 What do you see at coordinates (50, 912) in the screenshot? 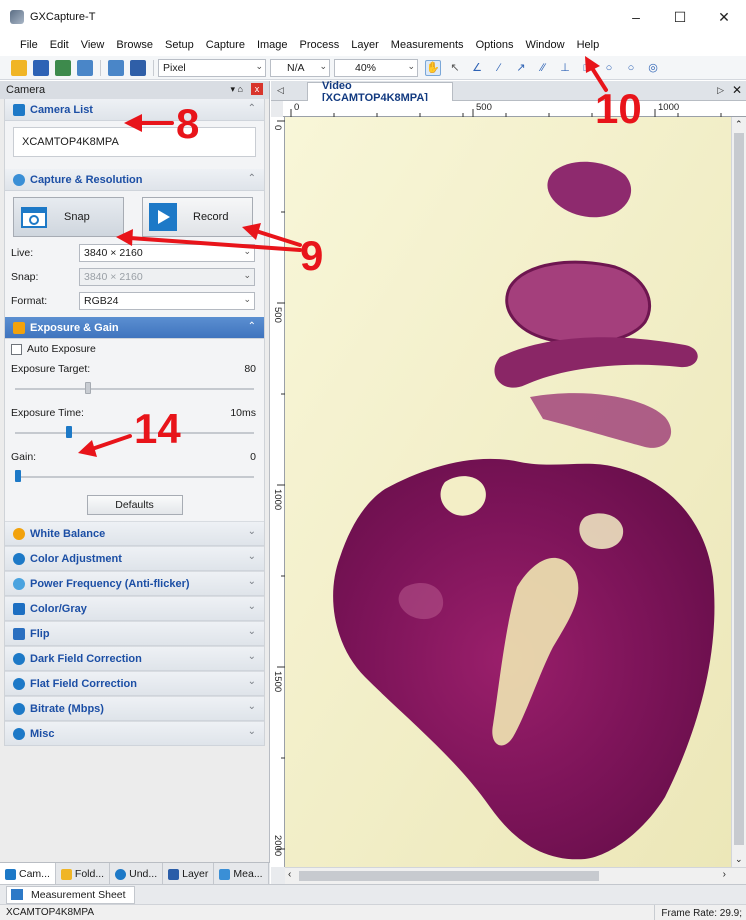
I see `status-camera-name: XCAMTOP4K8MPA` at bounding box center [50, 912].